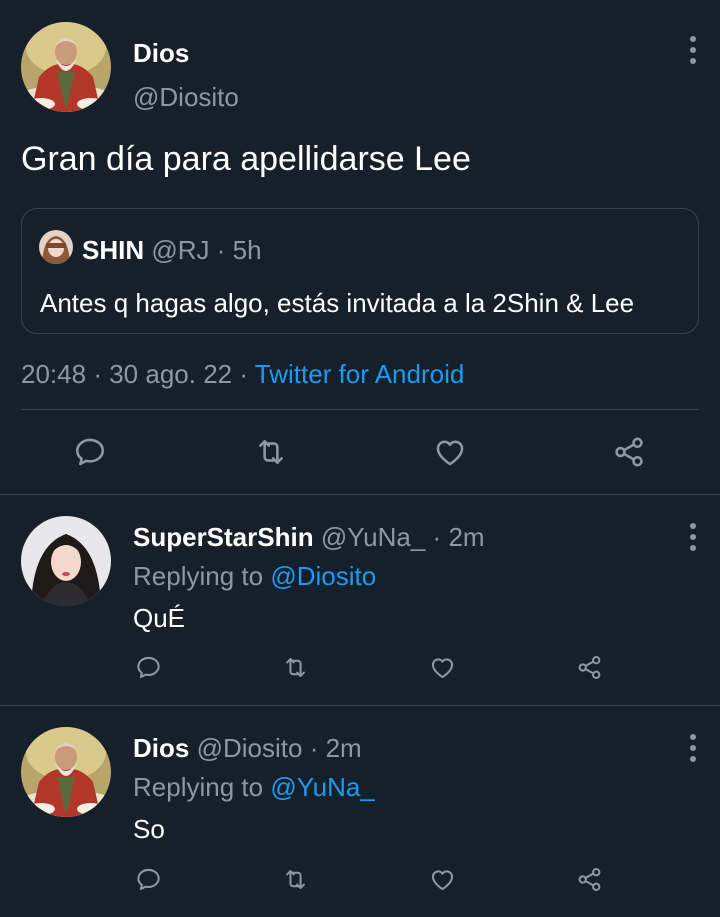  What do you see at coordinates (223, 537) in the screenshot?
I see `reply-author-name: SuperStarShin` at bounding box center [223, 537].